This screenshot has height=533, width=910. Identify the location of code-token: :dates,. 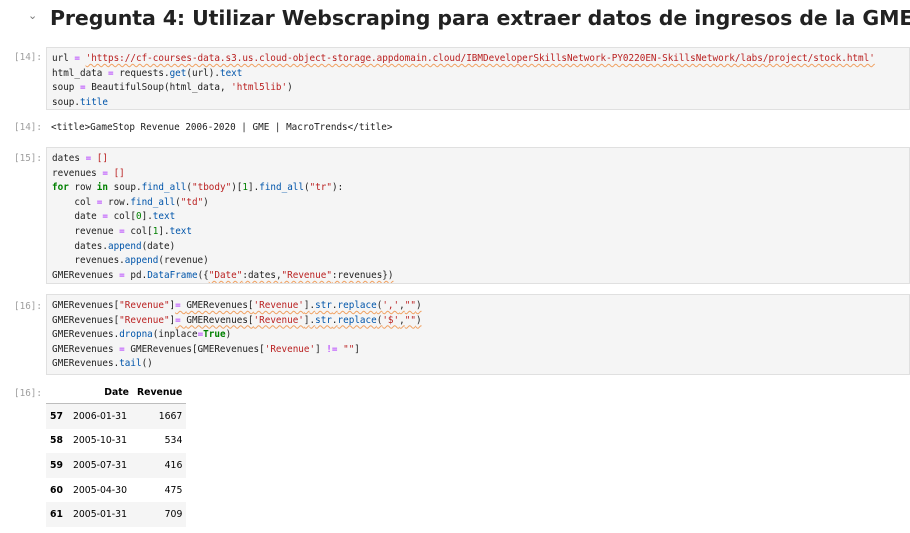
(262, 275).